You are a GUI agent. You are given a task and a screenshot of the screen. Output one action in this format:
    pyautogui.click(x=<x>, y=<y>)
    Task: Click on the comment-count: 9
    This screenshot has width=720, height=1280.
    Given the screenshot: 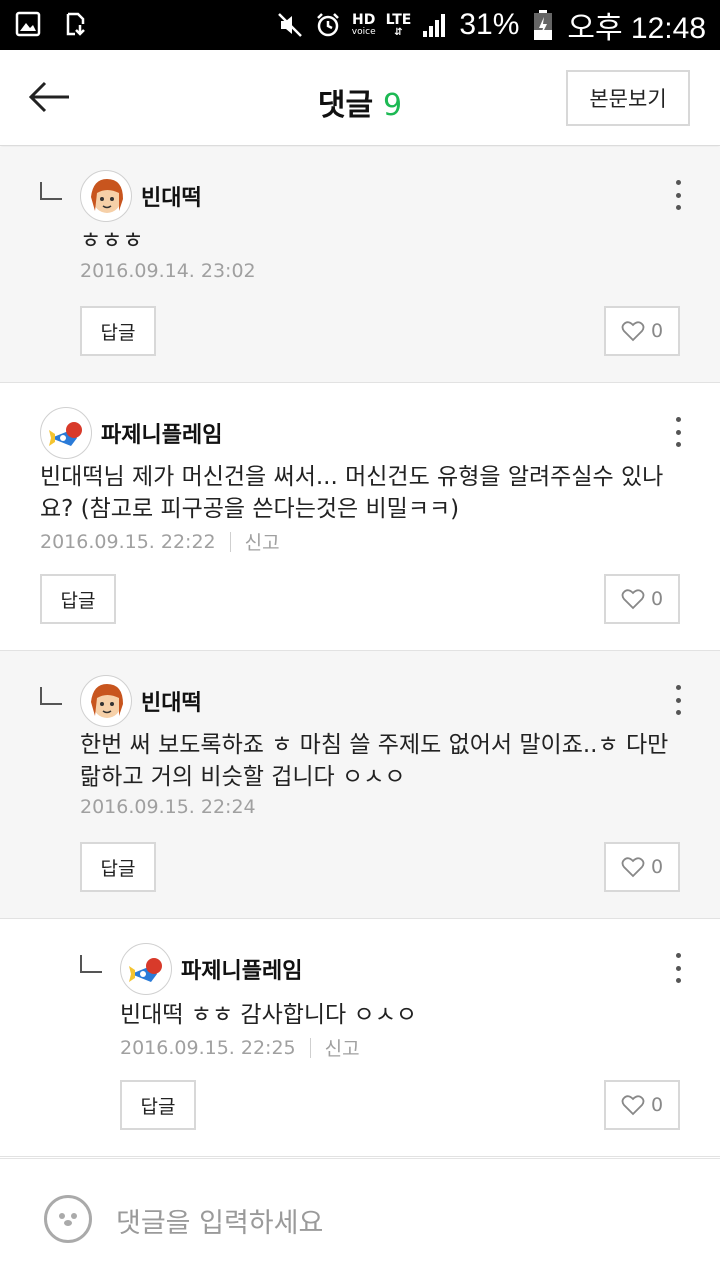 What is the action you would take?
    pyautogui.click(x=393, y=105)
    